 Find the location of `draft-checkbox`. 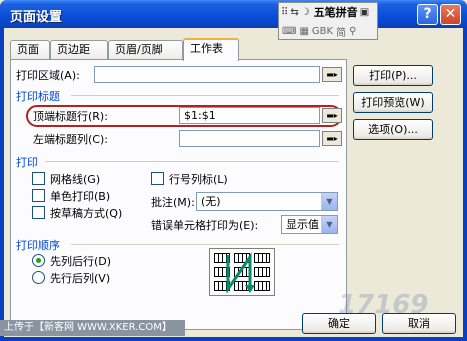

draft-checkbox is located at coordinates (38, 212).